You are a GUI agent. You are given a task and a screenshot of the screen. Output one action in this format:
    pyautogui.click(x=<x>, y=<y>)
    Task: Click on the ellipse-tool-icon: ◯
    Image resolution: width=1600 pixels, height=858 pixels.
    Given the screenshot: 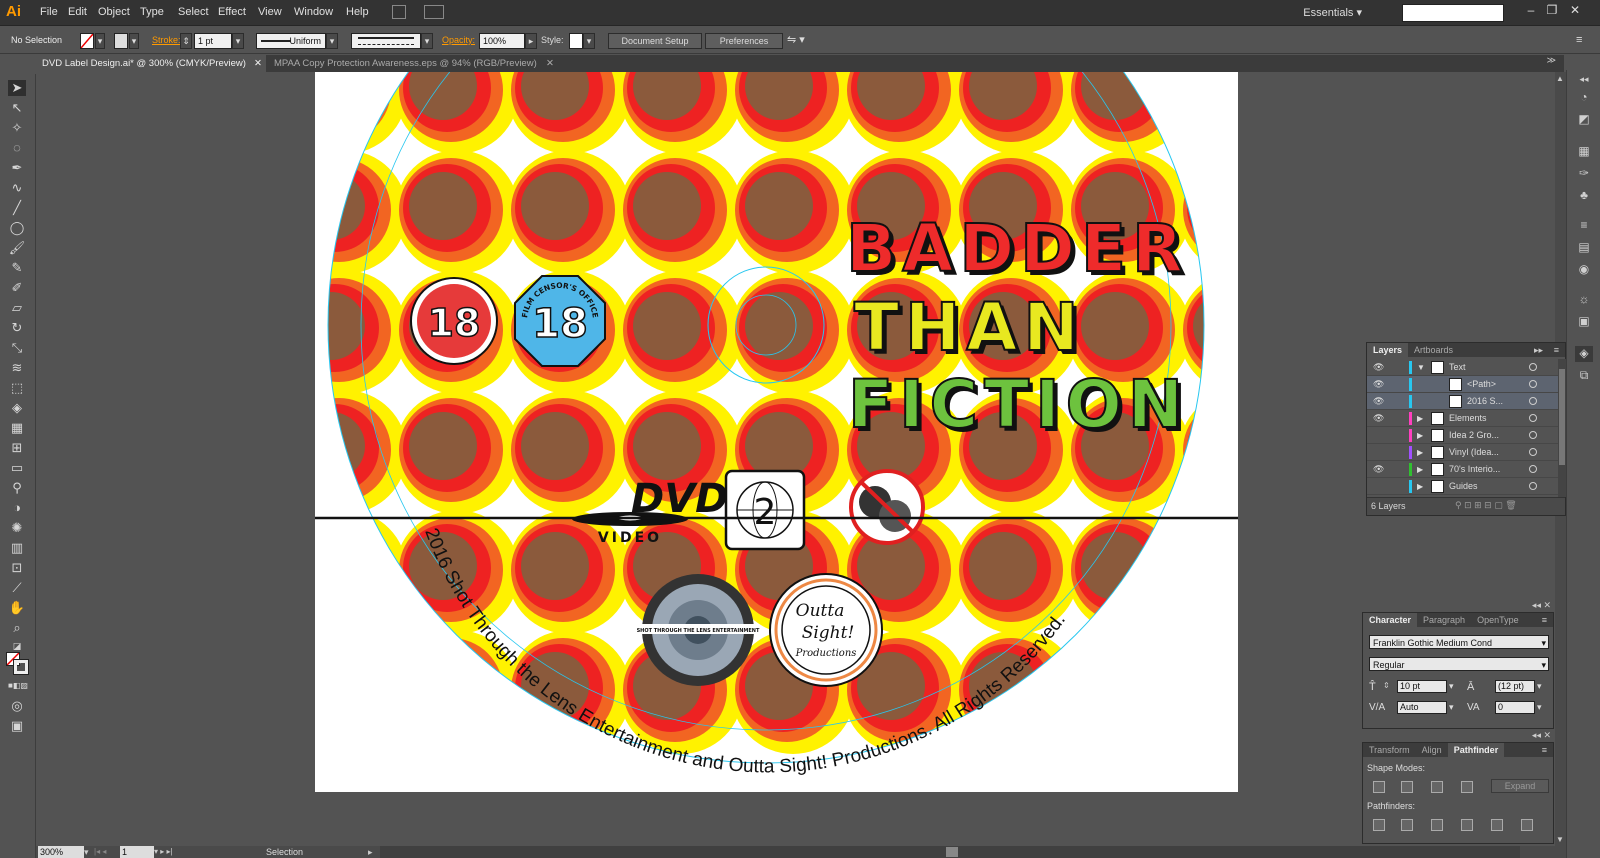 What is the action you would take?
    pyautogui.click(x=17, y=228)
    